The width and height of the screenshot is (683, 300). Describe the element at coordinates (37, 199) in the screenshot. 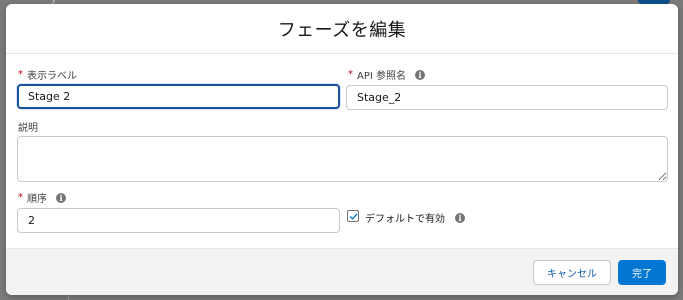

I see `order-label-text: 順序` at that location.